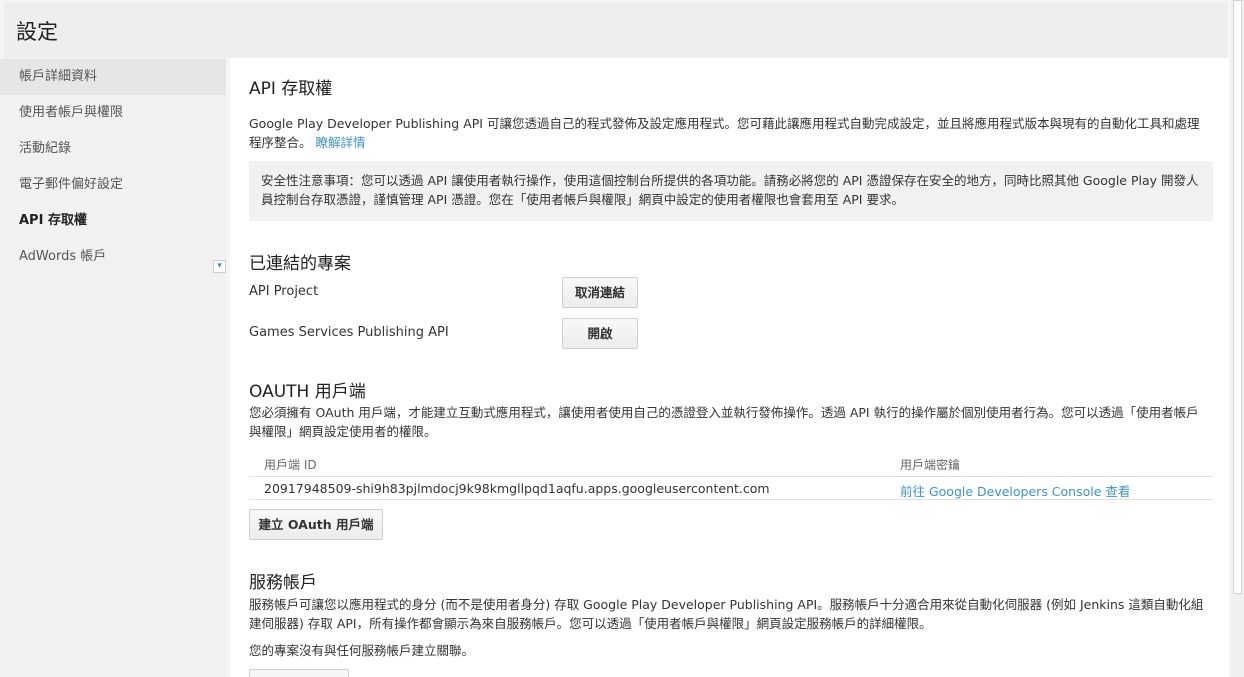 Image resolution: width=1244 pixels, height=677 pixels. What do you see at coordinates (37, 32) in the screenshot?
I see `page-title: 設定` at bounding box center [37, 32].